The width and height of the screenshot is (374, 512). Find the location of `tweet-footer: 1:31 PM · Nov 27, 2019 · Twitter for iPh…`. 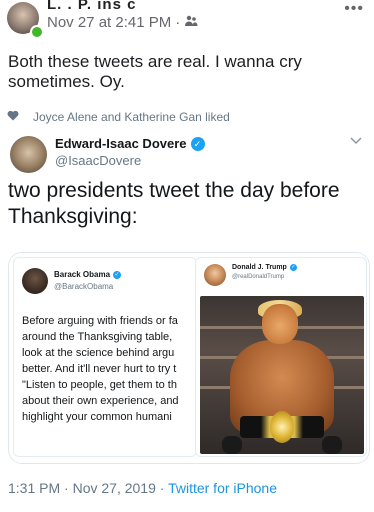

tweet-footer: 1:31 PM · Nov 27, 2019 · Twitter for iPh… is located at coordinates (142, 488).